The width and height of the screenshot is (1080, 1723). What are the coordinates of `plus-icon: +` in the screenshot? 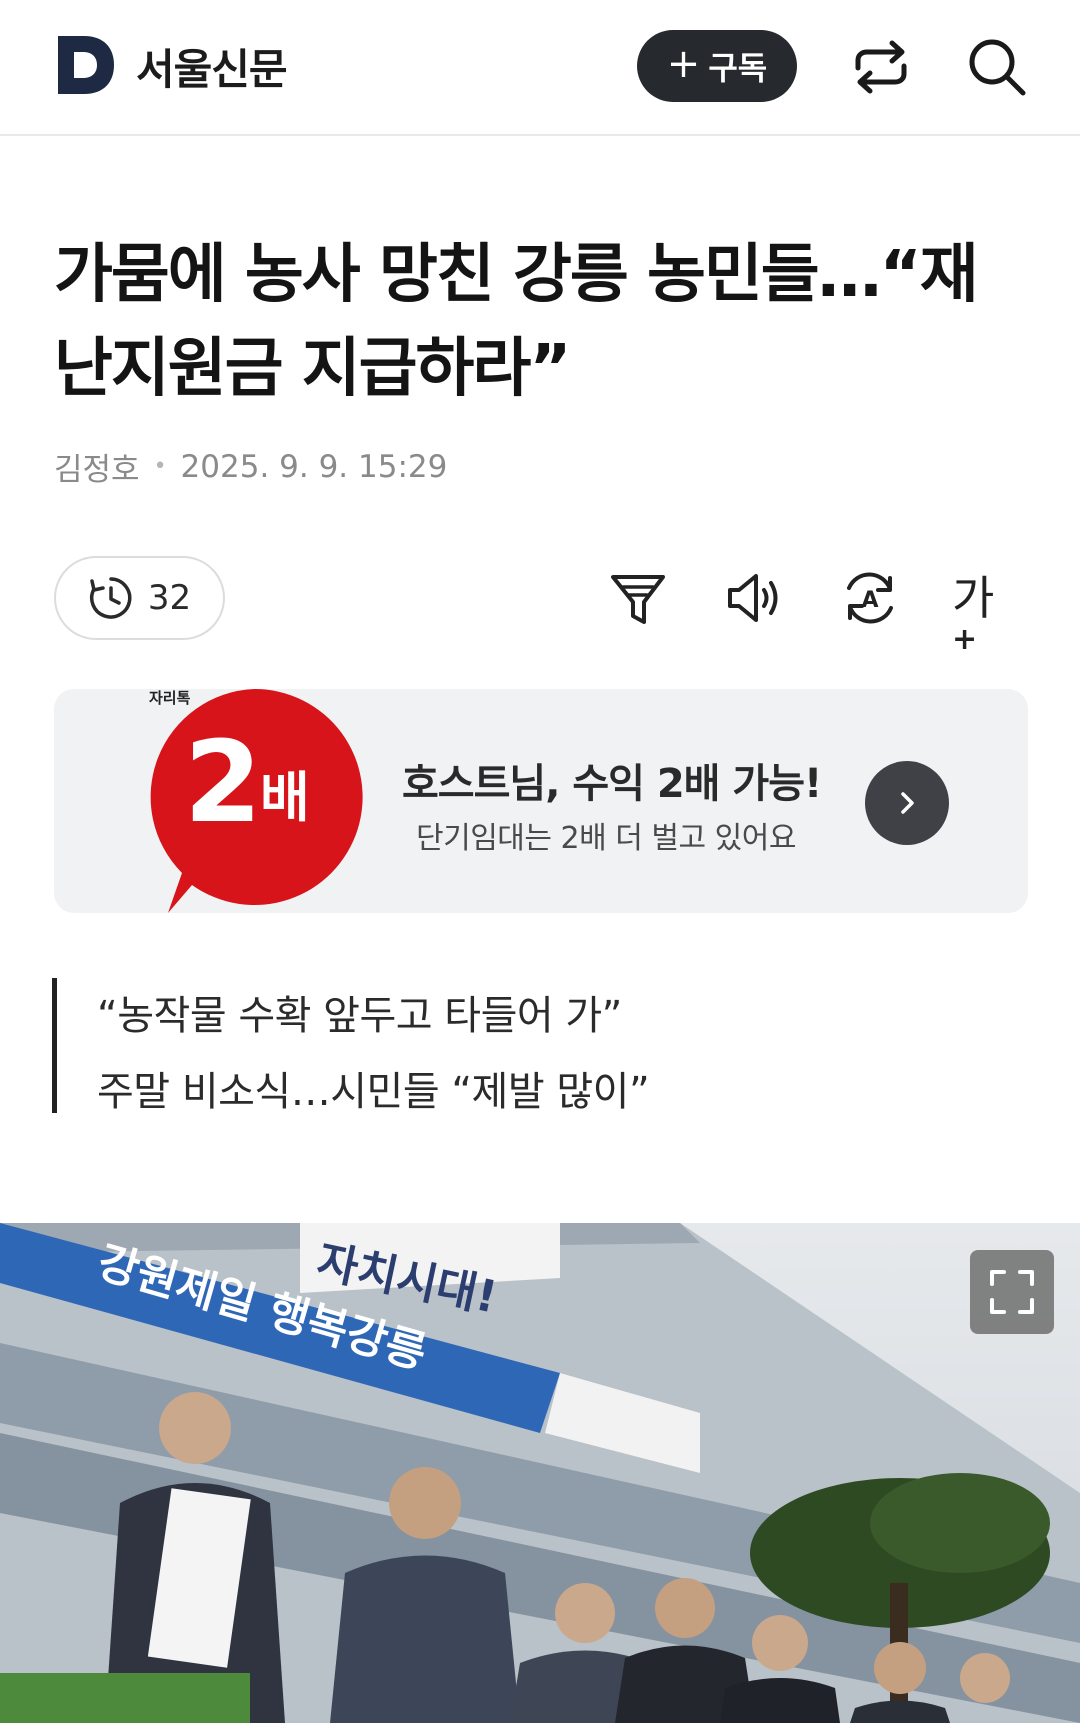 It's located at (683, 64).